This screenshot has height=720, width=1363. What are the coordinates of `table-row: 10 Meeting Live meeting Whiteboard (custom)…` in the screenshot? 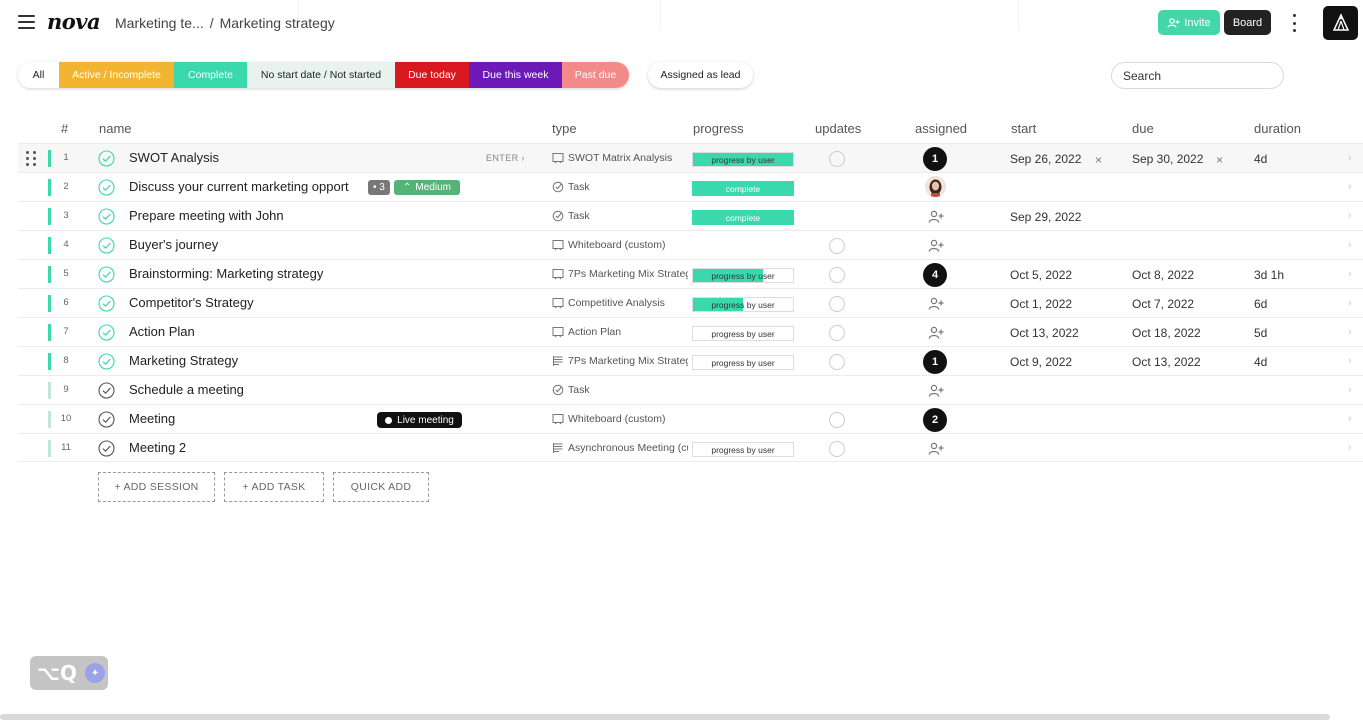 It's located at (690, 418).